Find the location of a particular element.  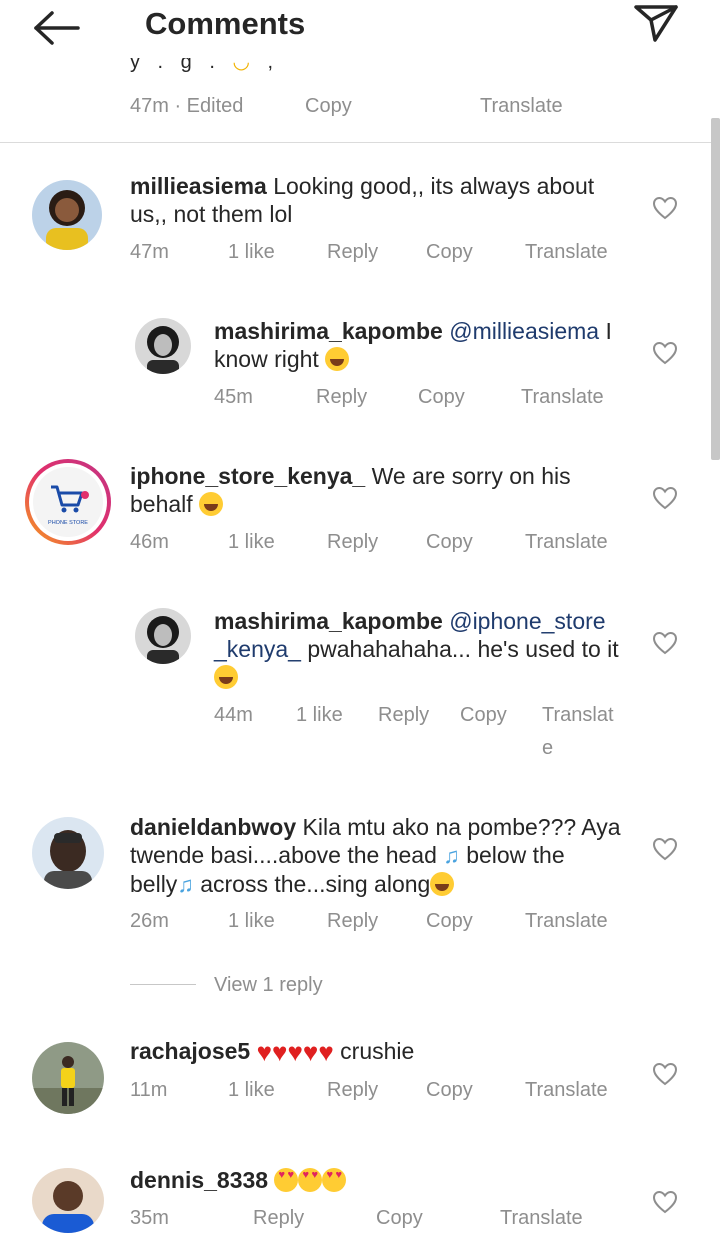

top-bar: Comments is located at coordinates (360, 31).